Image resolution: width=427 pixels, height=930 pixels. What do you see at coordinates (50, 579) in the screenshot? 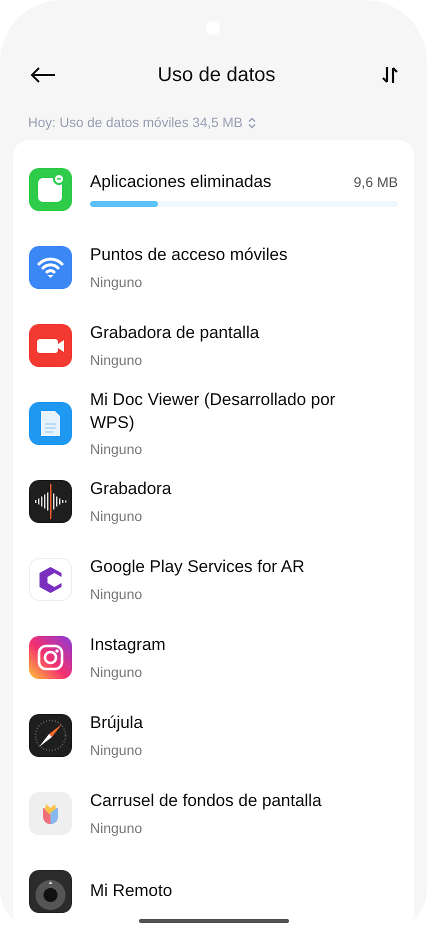
I see `cube-letter-icon` at bounding box center [50, 579].